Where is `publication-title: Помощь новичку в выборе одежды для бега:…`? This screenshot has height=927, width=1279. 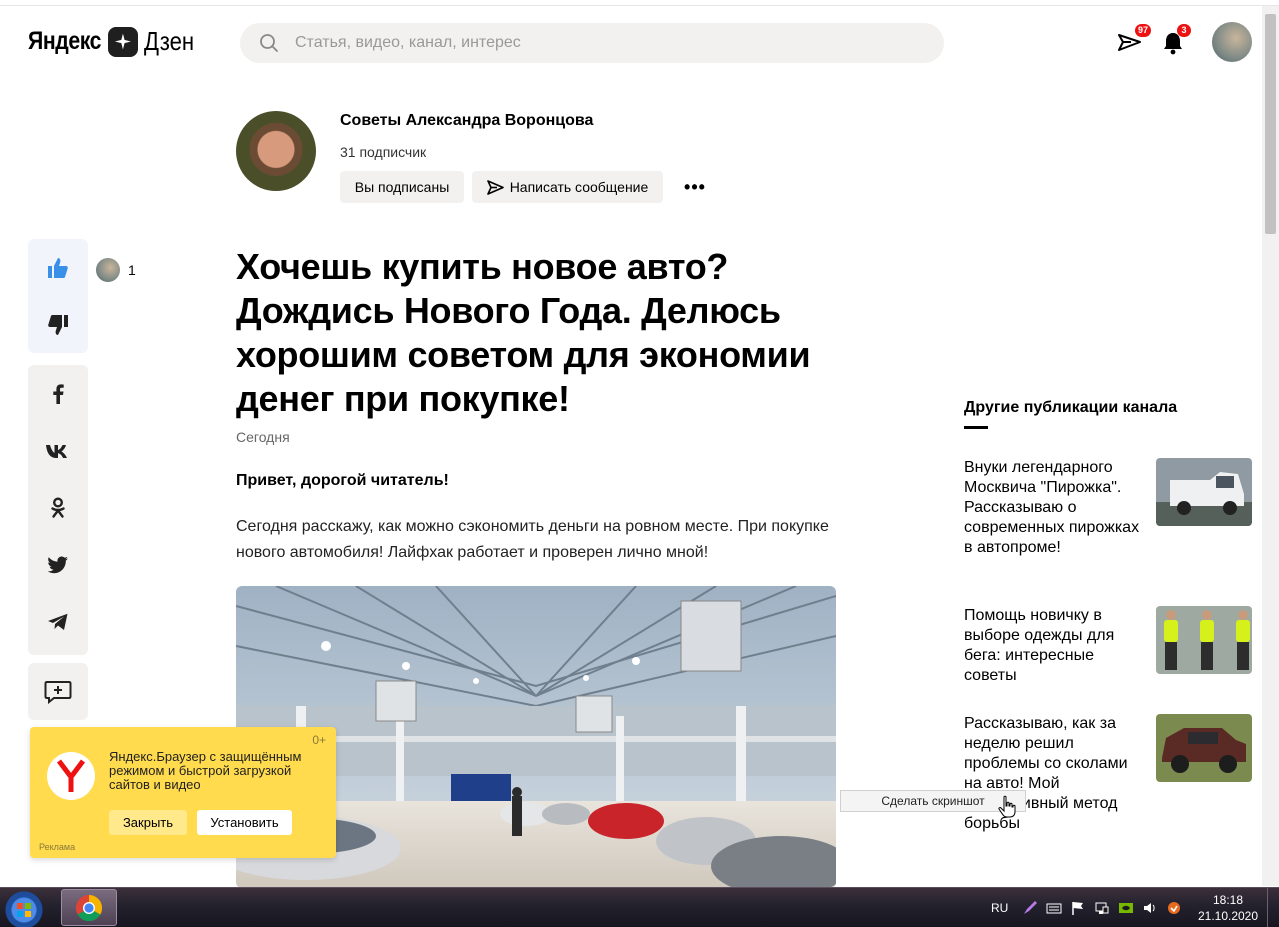 publication-title: Помощь новичку в выборе одежды для бега:… is located at coordinates (1054, 646).